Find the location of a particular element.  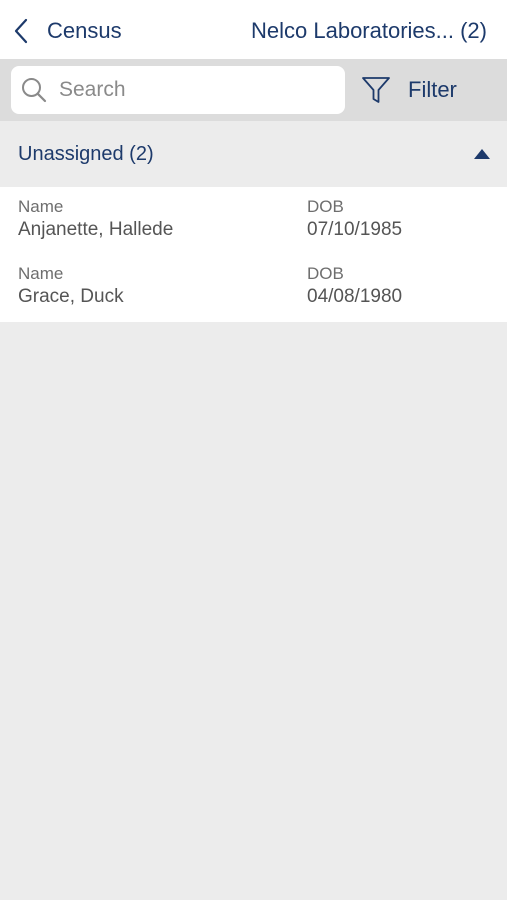

back-label: Census is located at coordinates (84, 30).